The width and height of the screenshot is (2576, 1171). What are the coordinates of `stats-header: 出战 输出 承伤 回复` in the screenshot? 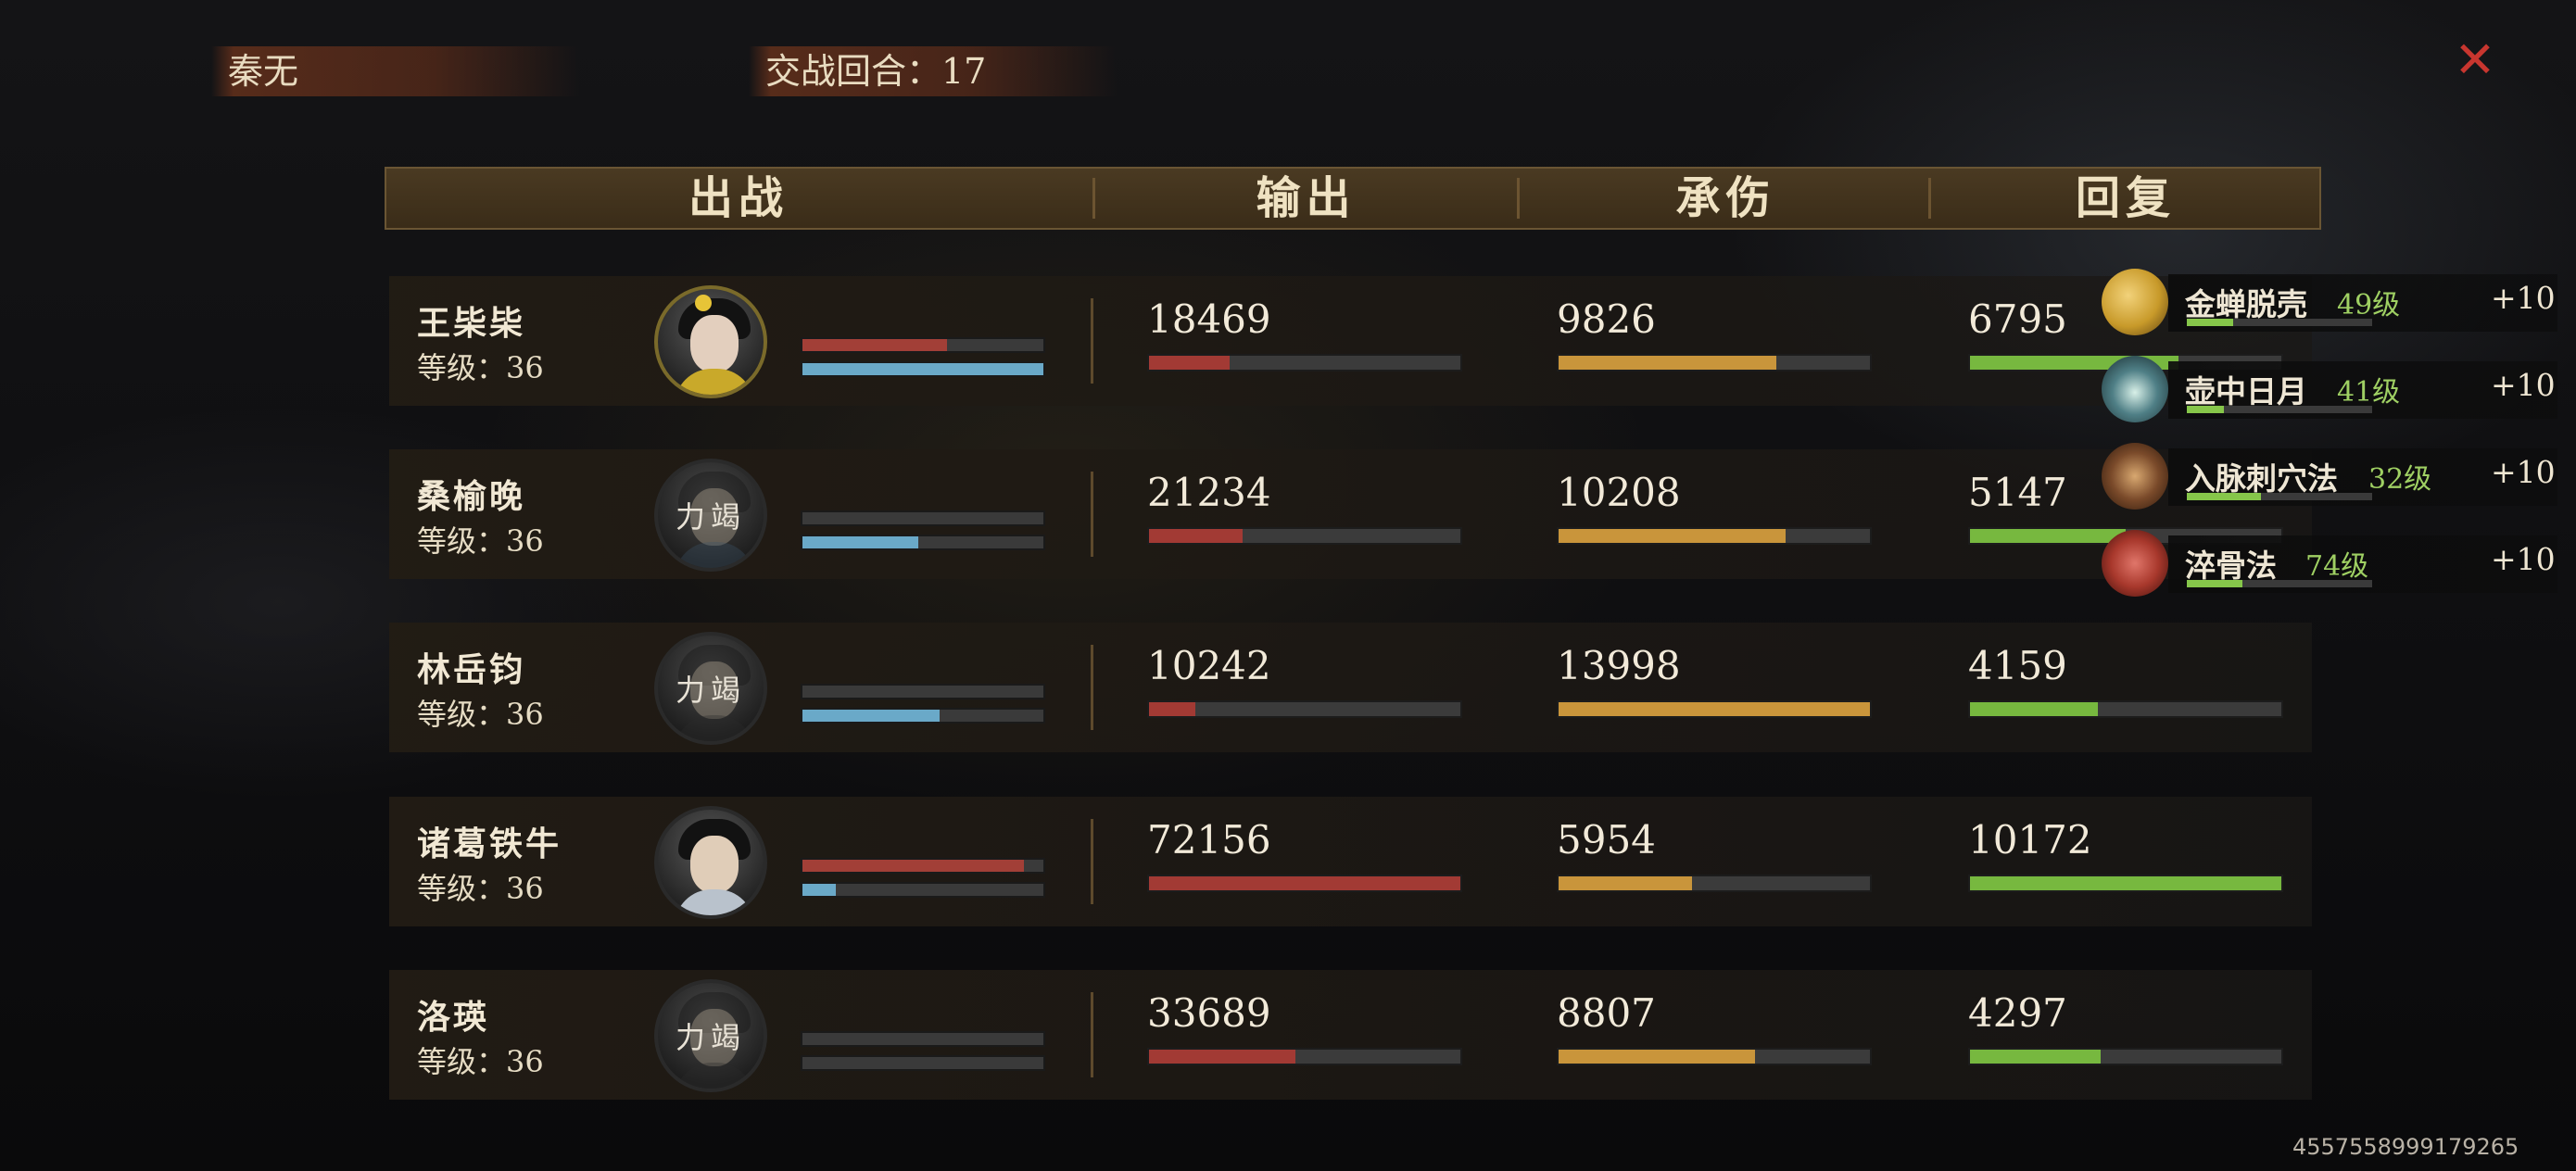 It's located at (1353, 199).